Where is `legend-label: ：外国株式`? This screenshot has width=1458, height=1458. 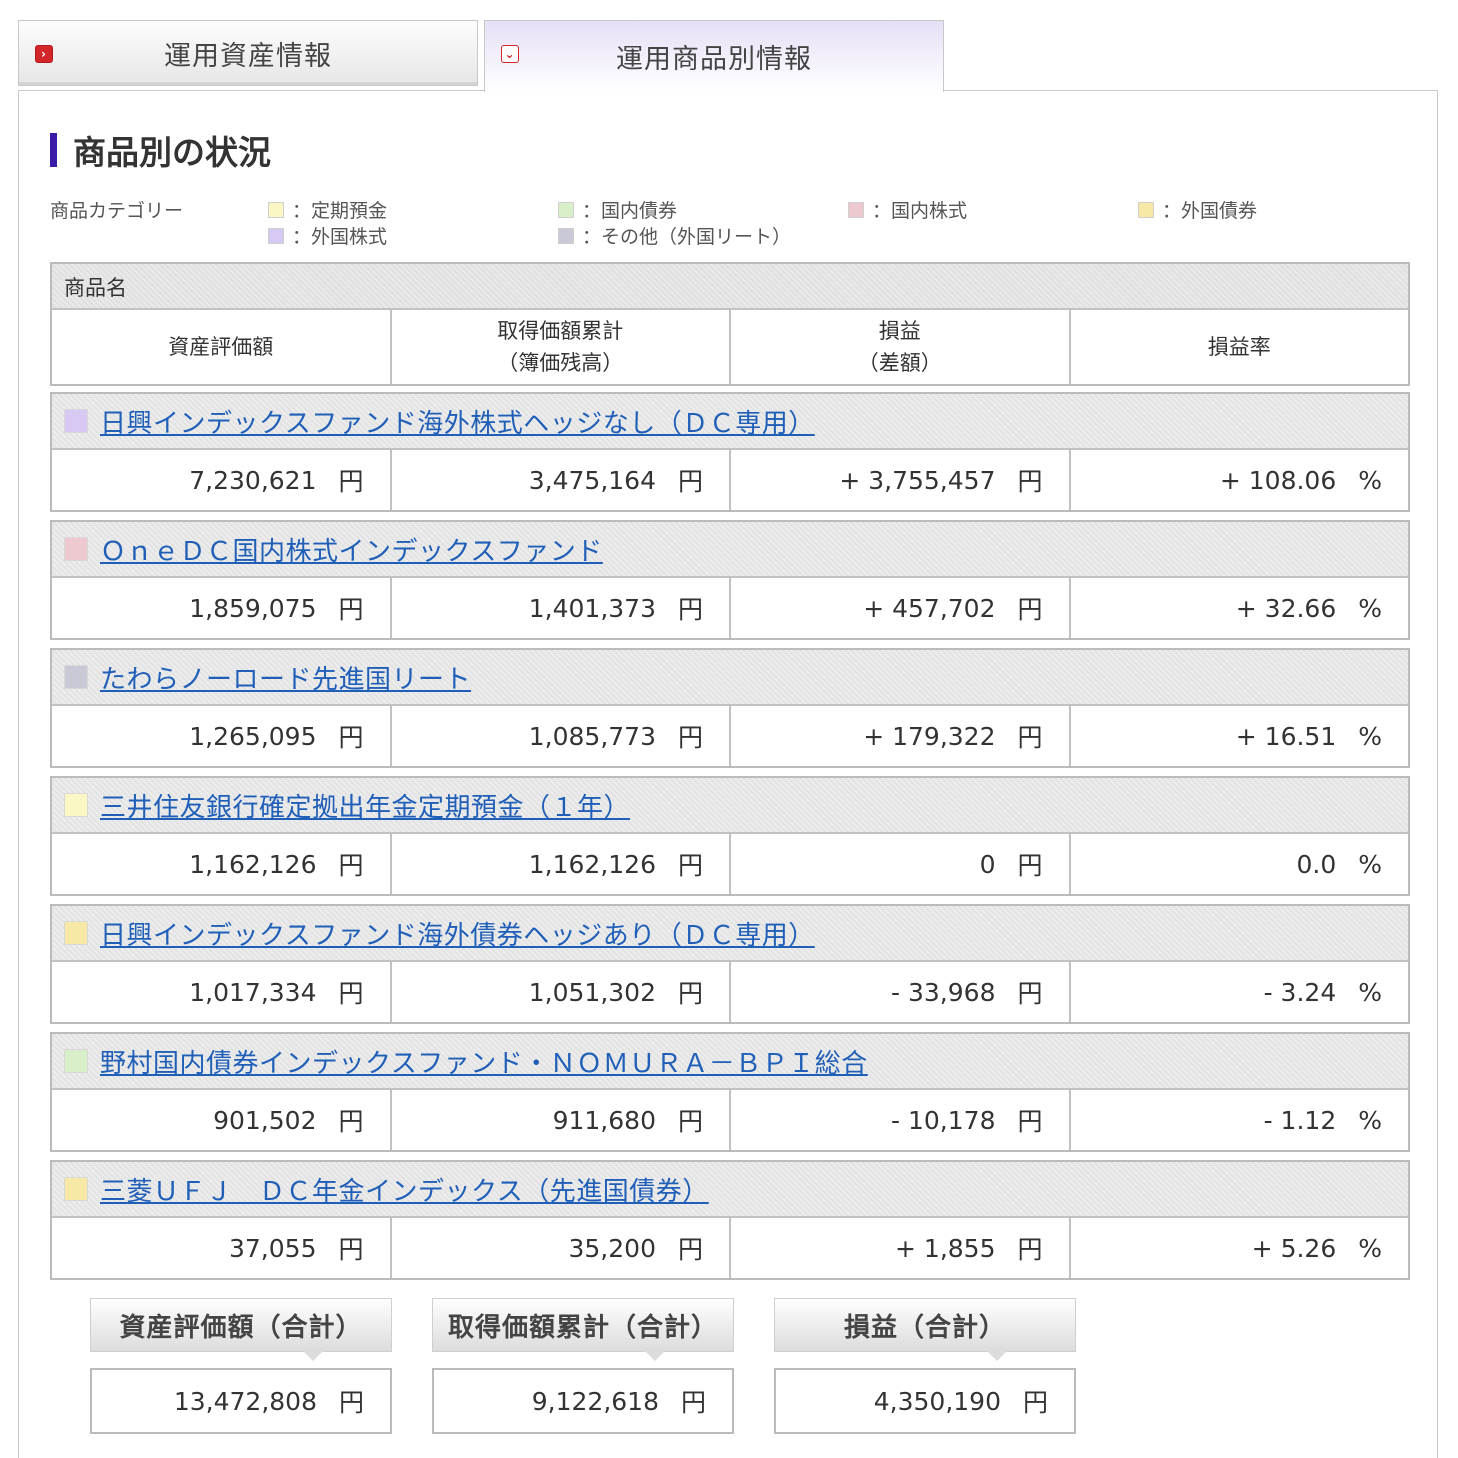
legend-label: ：外国株式 is located at coordinates (340, 237).